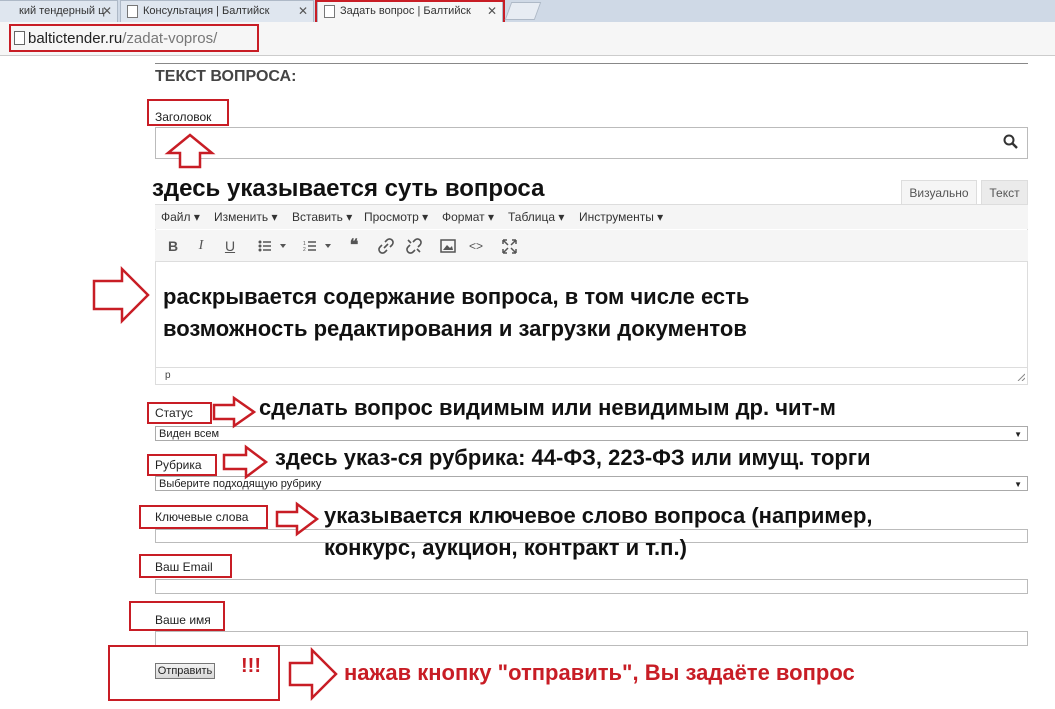 Image resolution: width=1055 pixels, height=709 pixels. Describe the element at coordinates (536, 217) in the screenshot. I see `menu-table: Таблица ▾` at that location.